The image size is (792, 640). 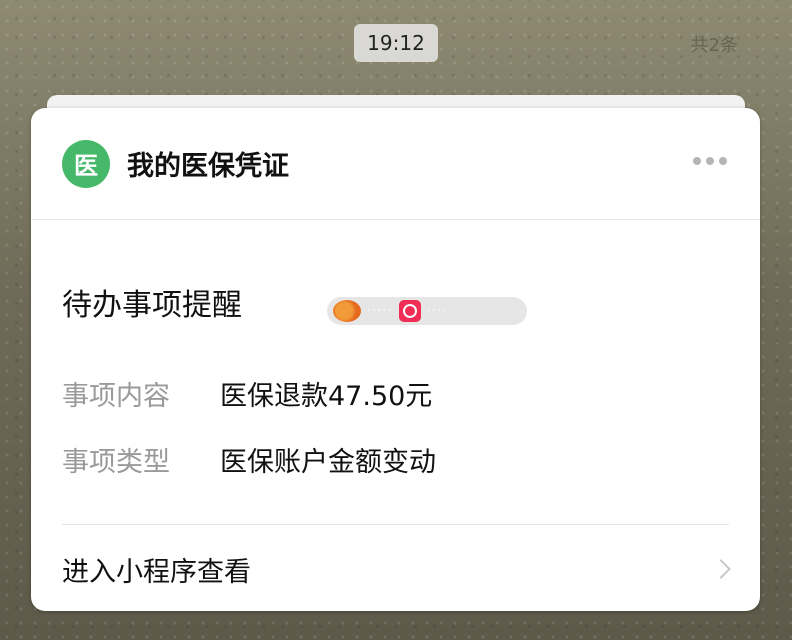 I want to click on medical-insurance-logo-icon: 医, so click(x=86, y=163).